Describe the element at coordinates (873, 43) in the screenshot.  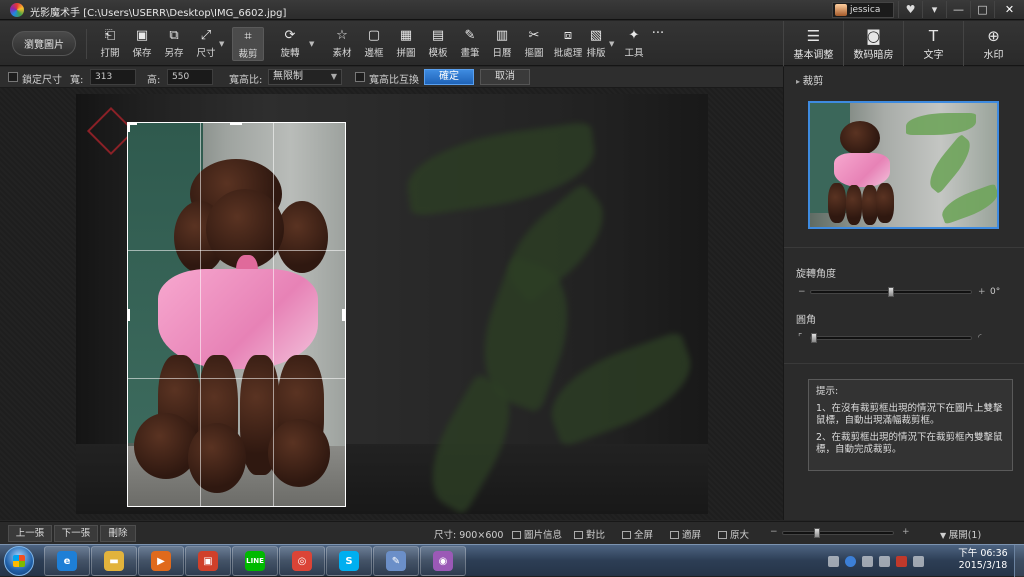
I see `tab-darkroom: ◙ 数码暗房` at that location.